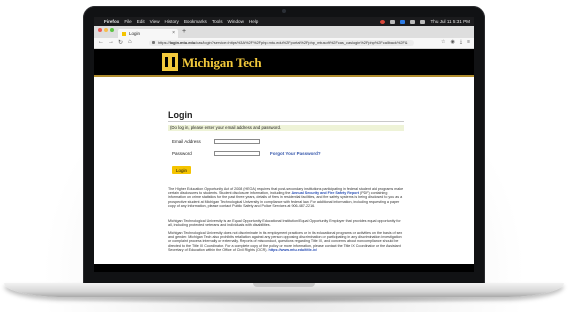  What do you see at coordinates (155, 21) in the screenshot?
I see `menu-view: View` at bounding box center [155, 21].